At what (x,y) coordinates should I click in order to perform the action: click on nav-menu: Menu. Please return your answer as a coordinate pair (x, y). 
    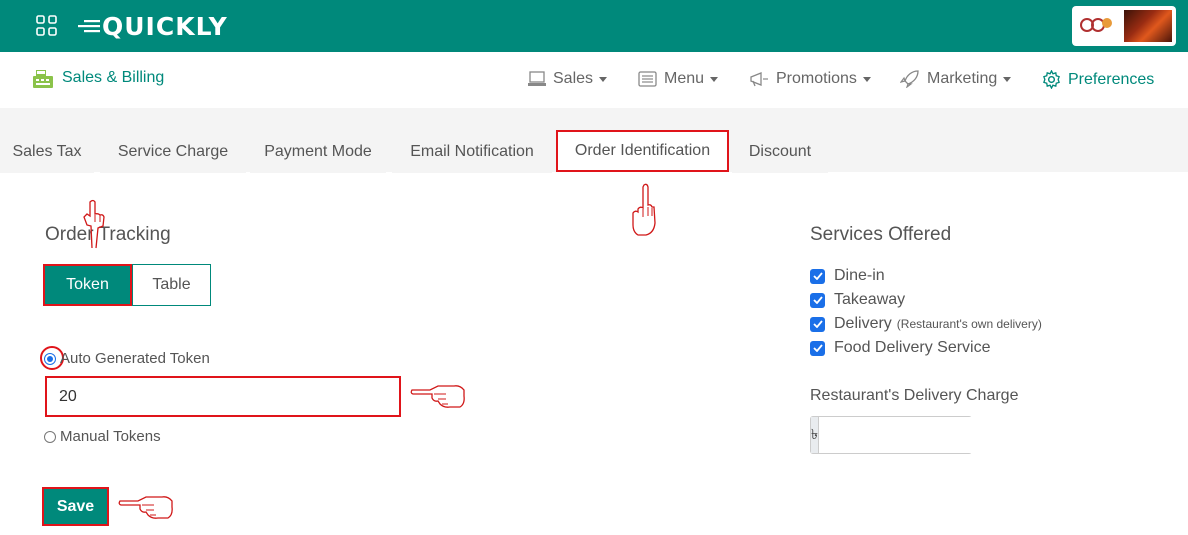
    Looking at the image, I should click on (678, 79).